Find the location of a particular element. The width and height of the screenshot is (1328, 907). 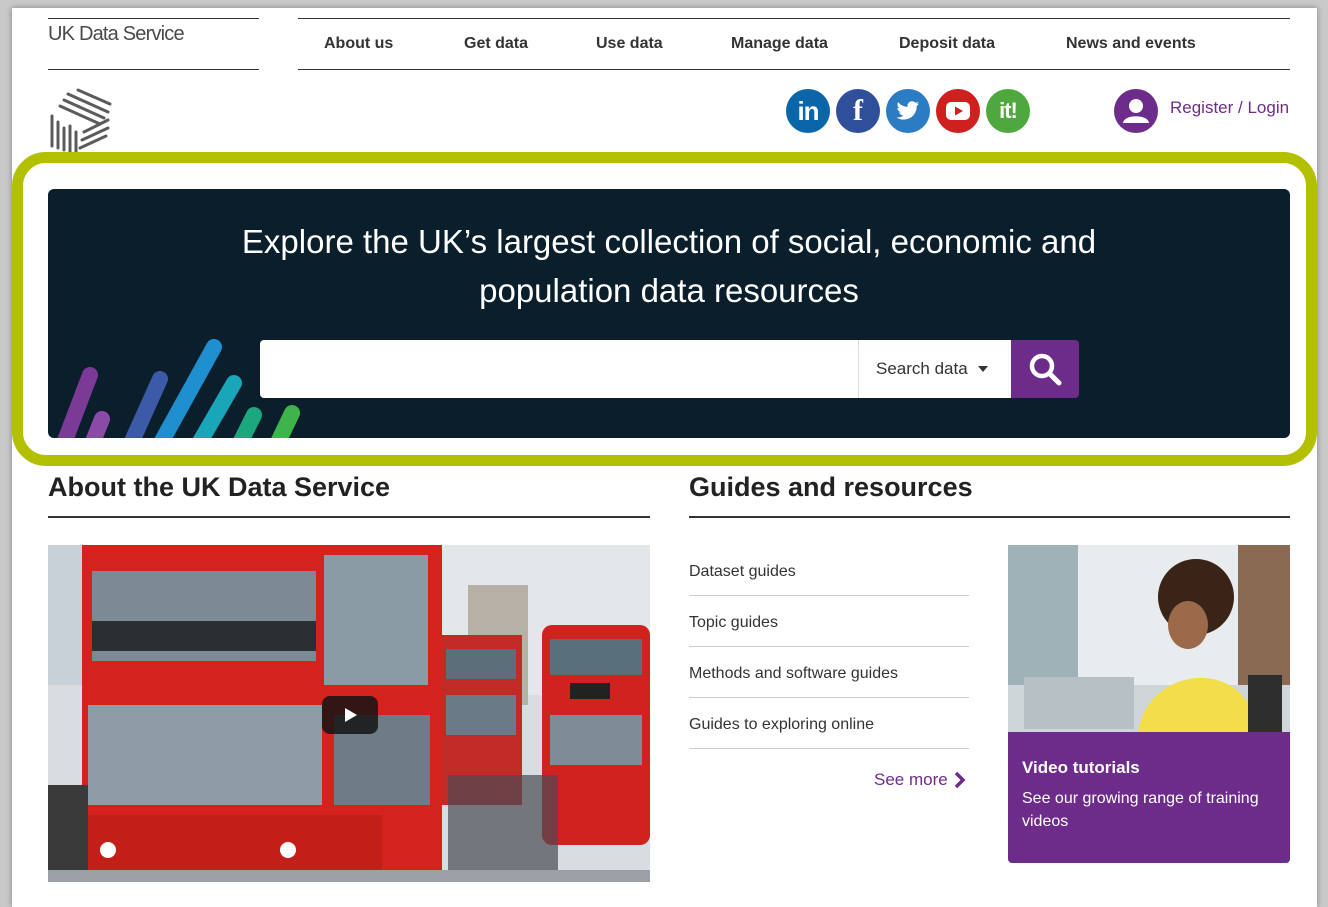

see-more-label: See more is located at coordinates (911, 779).